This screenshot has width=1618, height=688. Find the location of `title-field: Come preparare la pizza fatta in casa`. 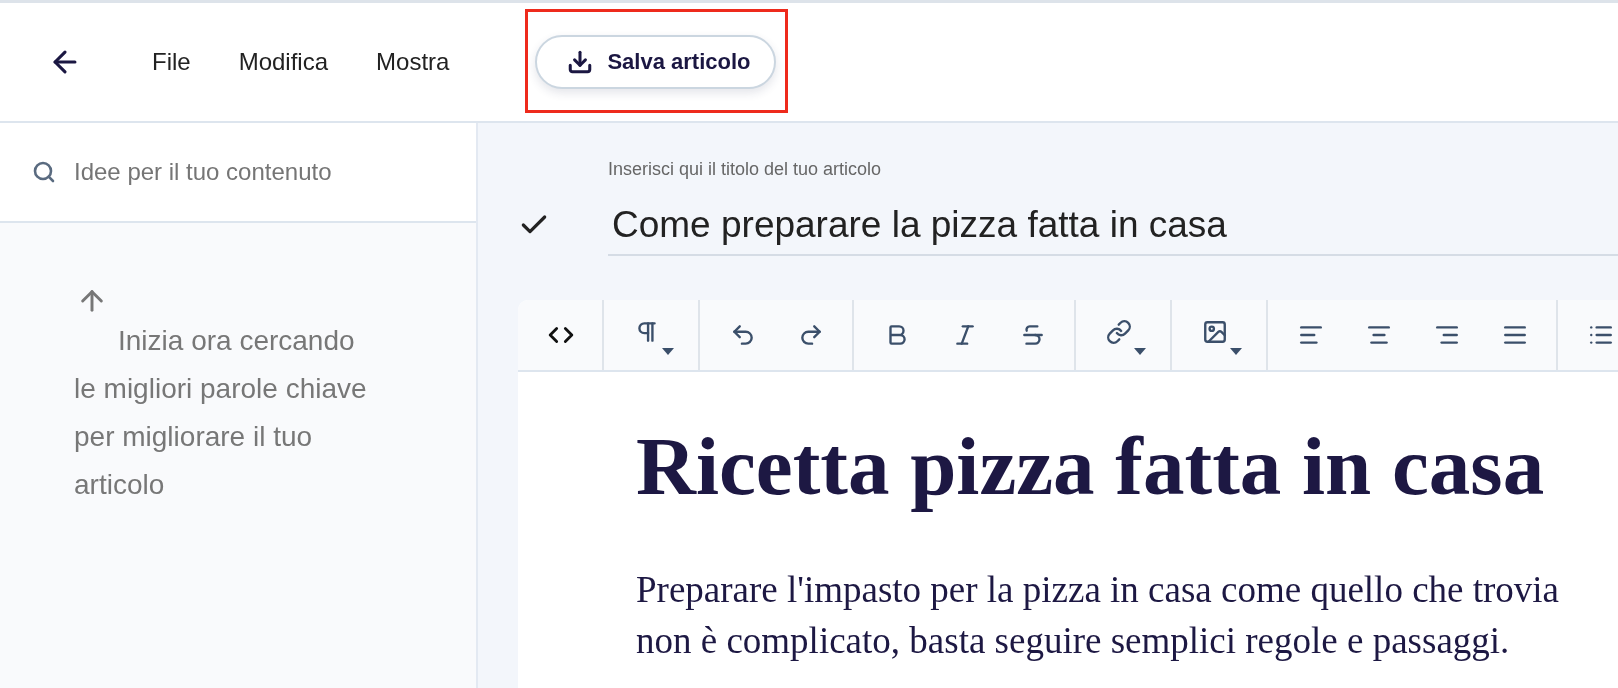

title-field: Come preparare la pizza fatta in casa is located at coordinates (1113, 225).